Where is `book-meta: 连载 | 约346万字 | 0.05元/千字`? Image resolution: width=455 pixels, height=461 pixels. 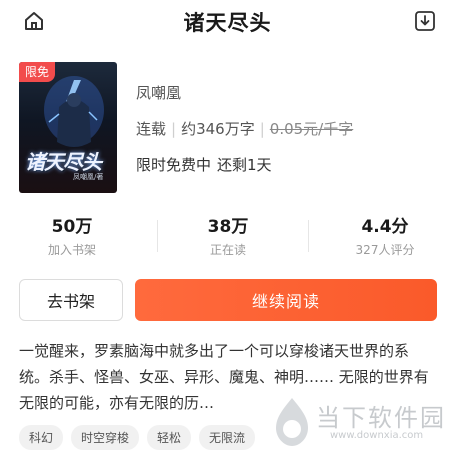
book-meta: 连载 | 约346万字 | 0.05元/千字 is located at coordinates (244, 128).